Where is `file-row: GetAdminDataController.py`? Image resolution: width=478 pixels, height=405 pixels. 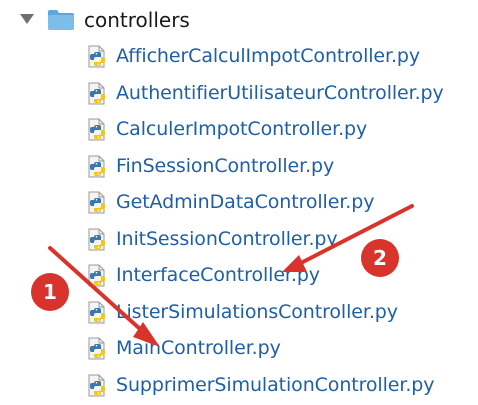
file-row: GetAdminDataController.py is located at coordinates (239, 202).